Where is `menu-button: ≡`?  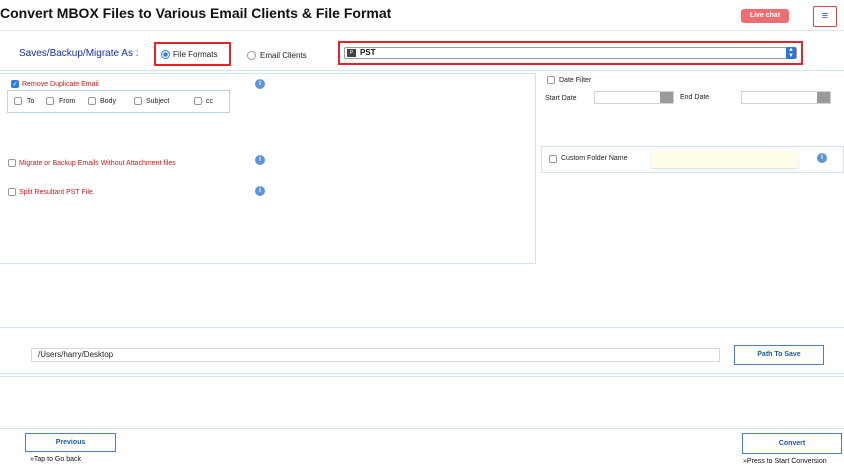 menu-button: ≡ is located at coordinates (825, 16).